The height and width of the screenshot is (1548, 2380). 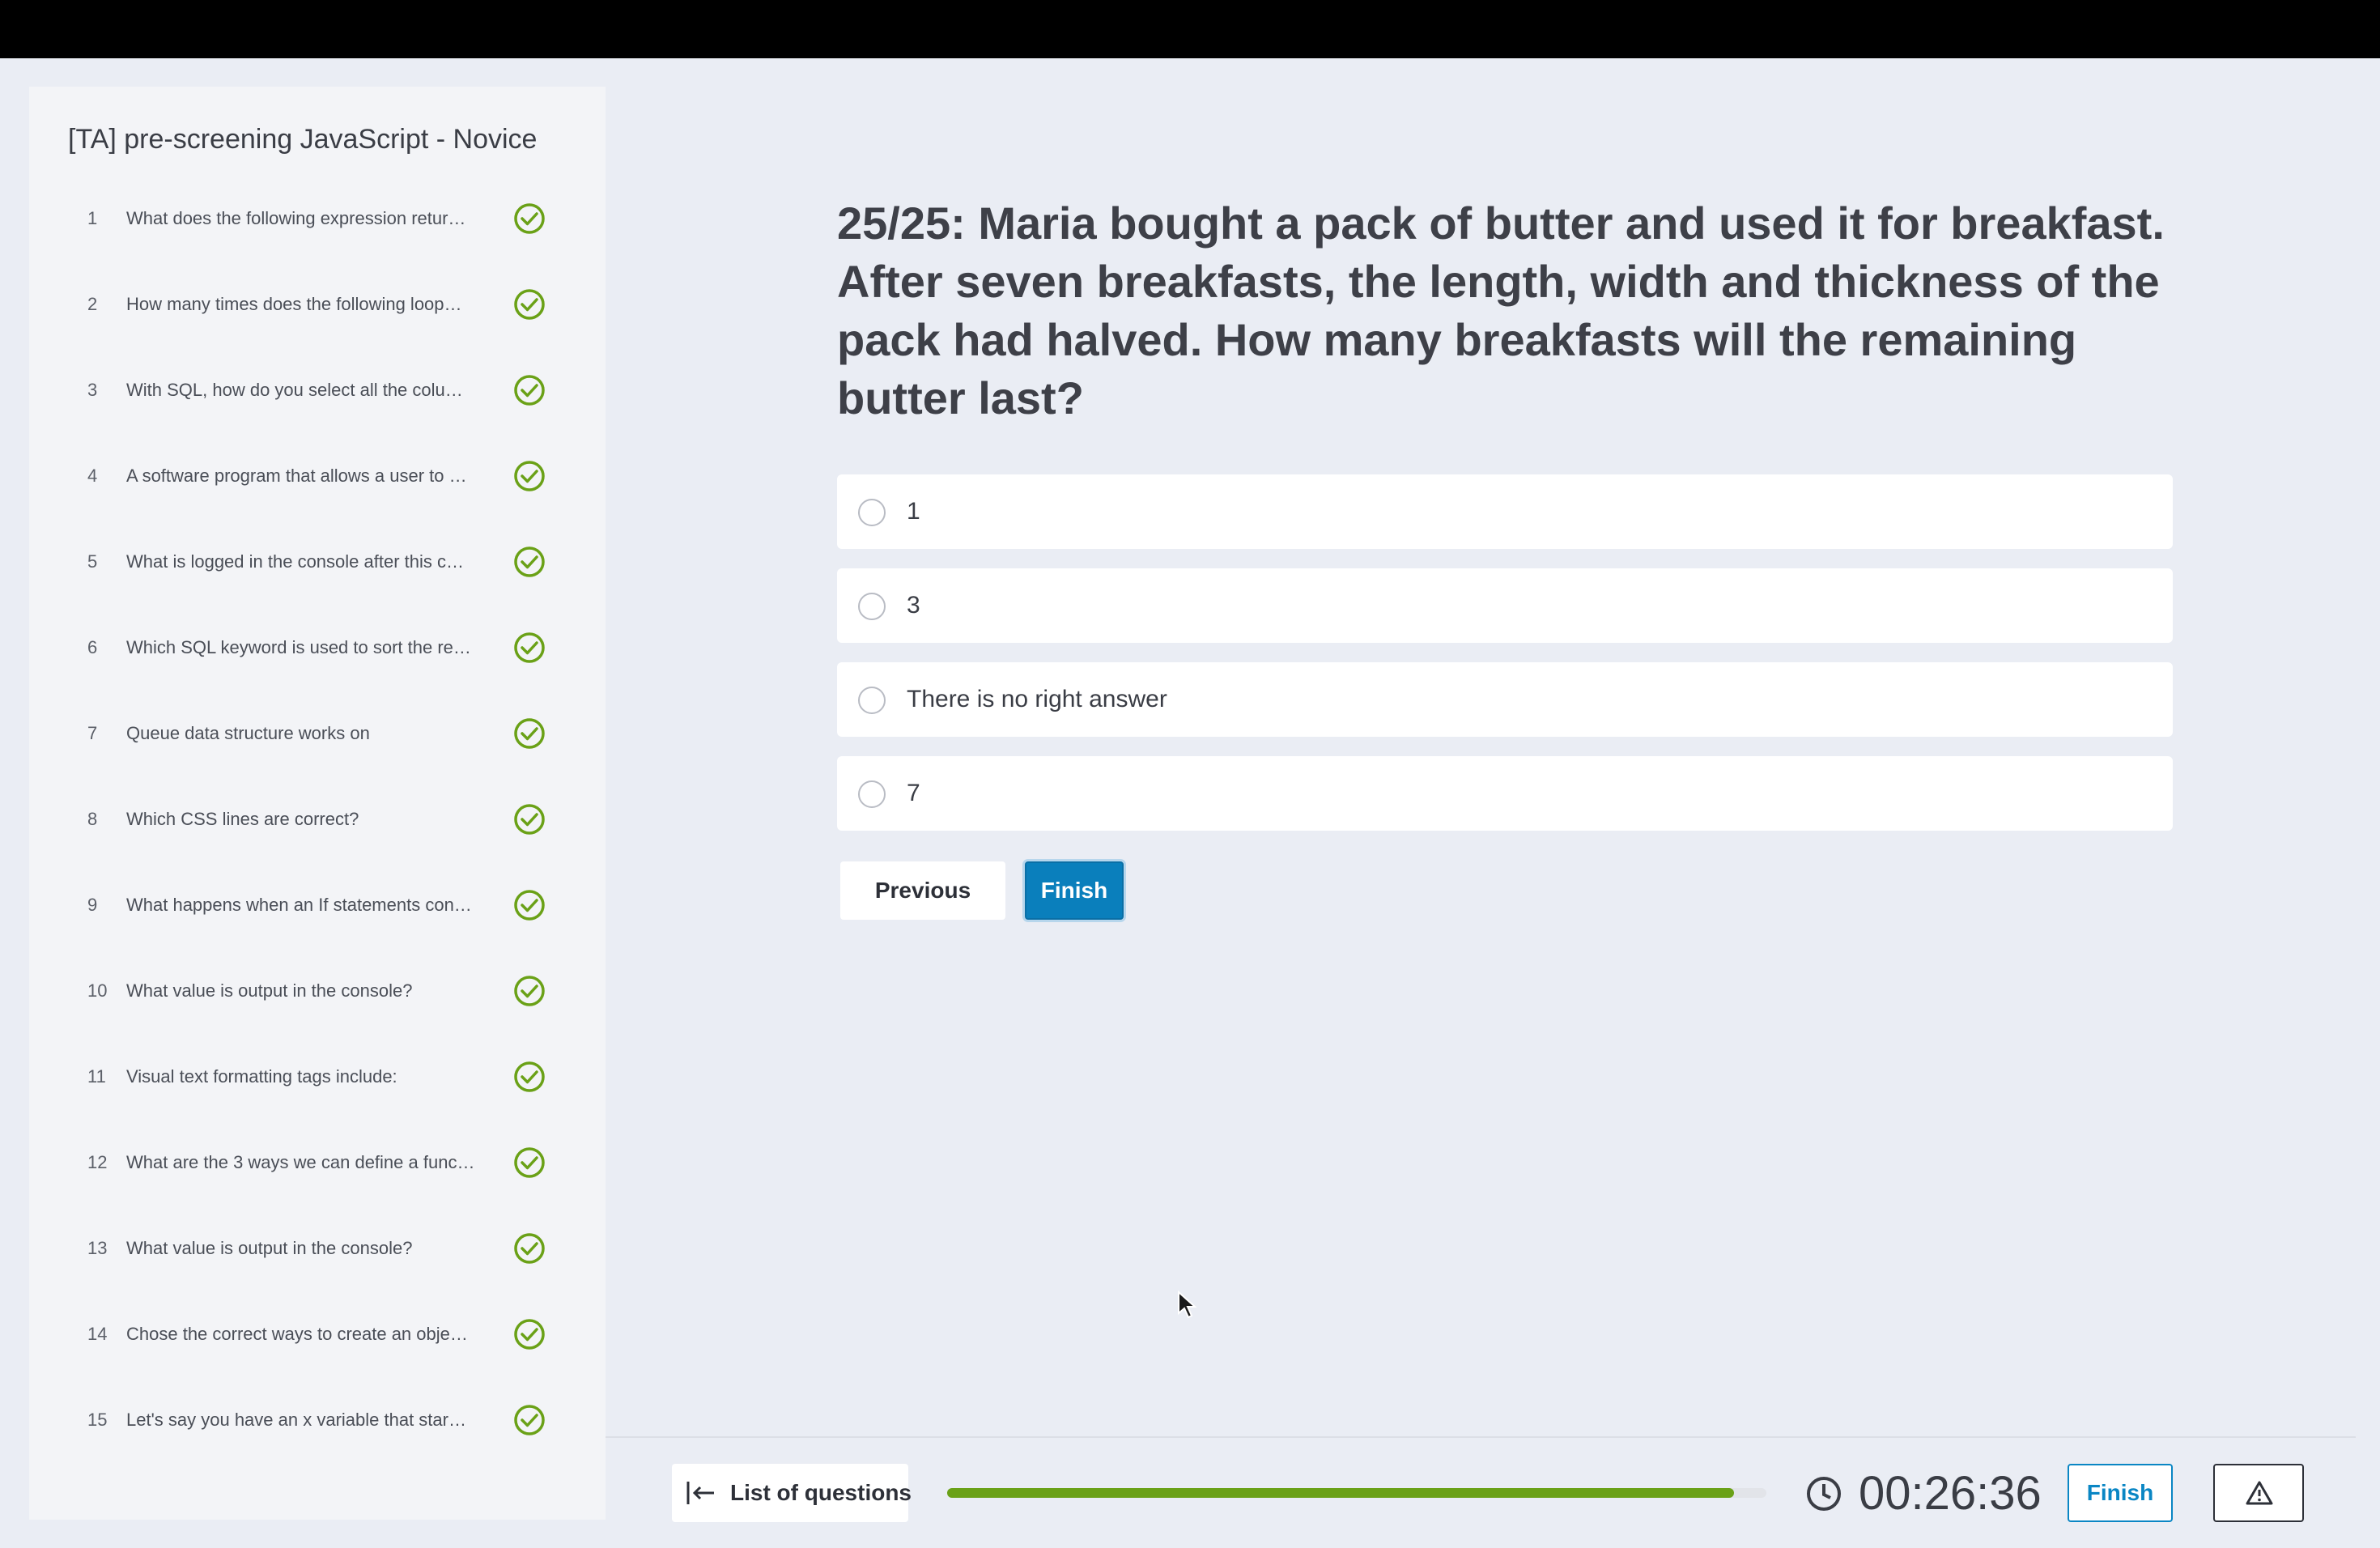 I want to click on question-number: 6, so click(x=92, y=647).